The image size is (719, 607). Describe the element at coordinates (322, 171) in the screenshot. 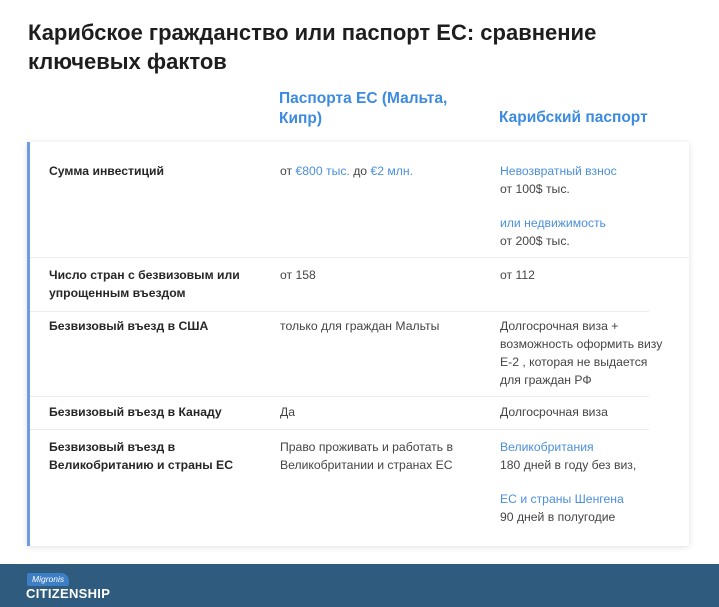

I see `eu-amount-min: €800 тыс.` at that location.